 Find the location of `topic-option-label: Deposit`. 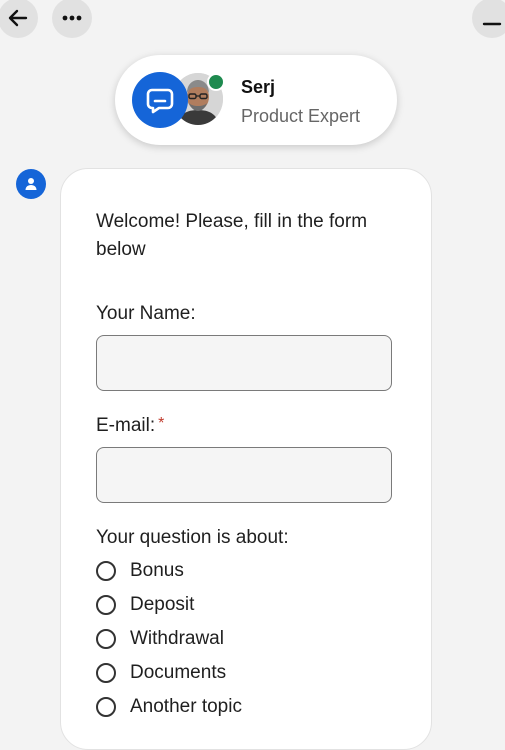

topic-option-label: Deposit is located at coordinates (162, 604).